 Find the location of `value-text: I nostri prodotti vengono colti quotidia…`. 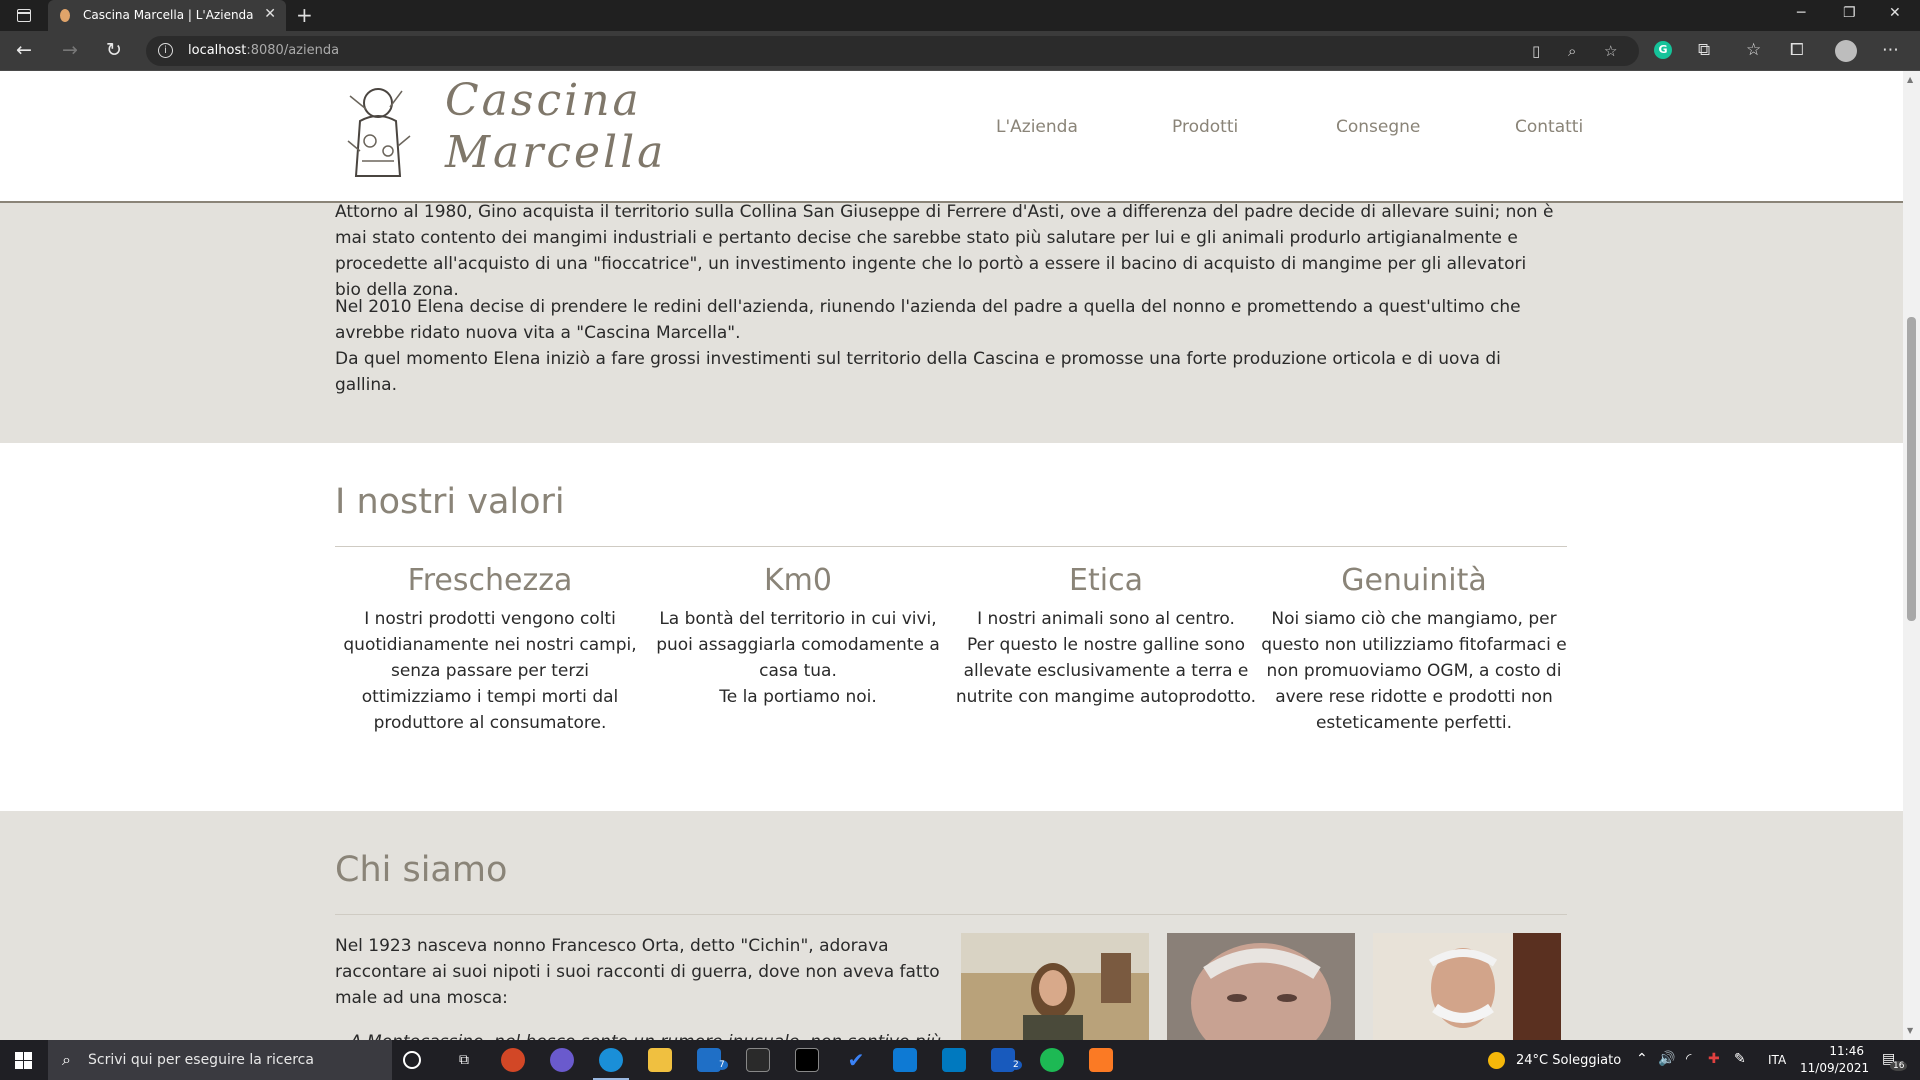

value-text: I nostri prodotti vengono colti quotidia… is located at coordinates (490, 671).